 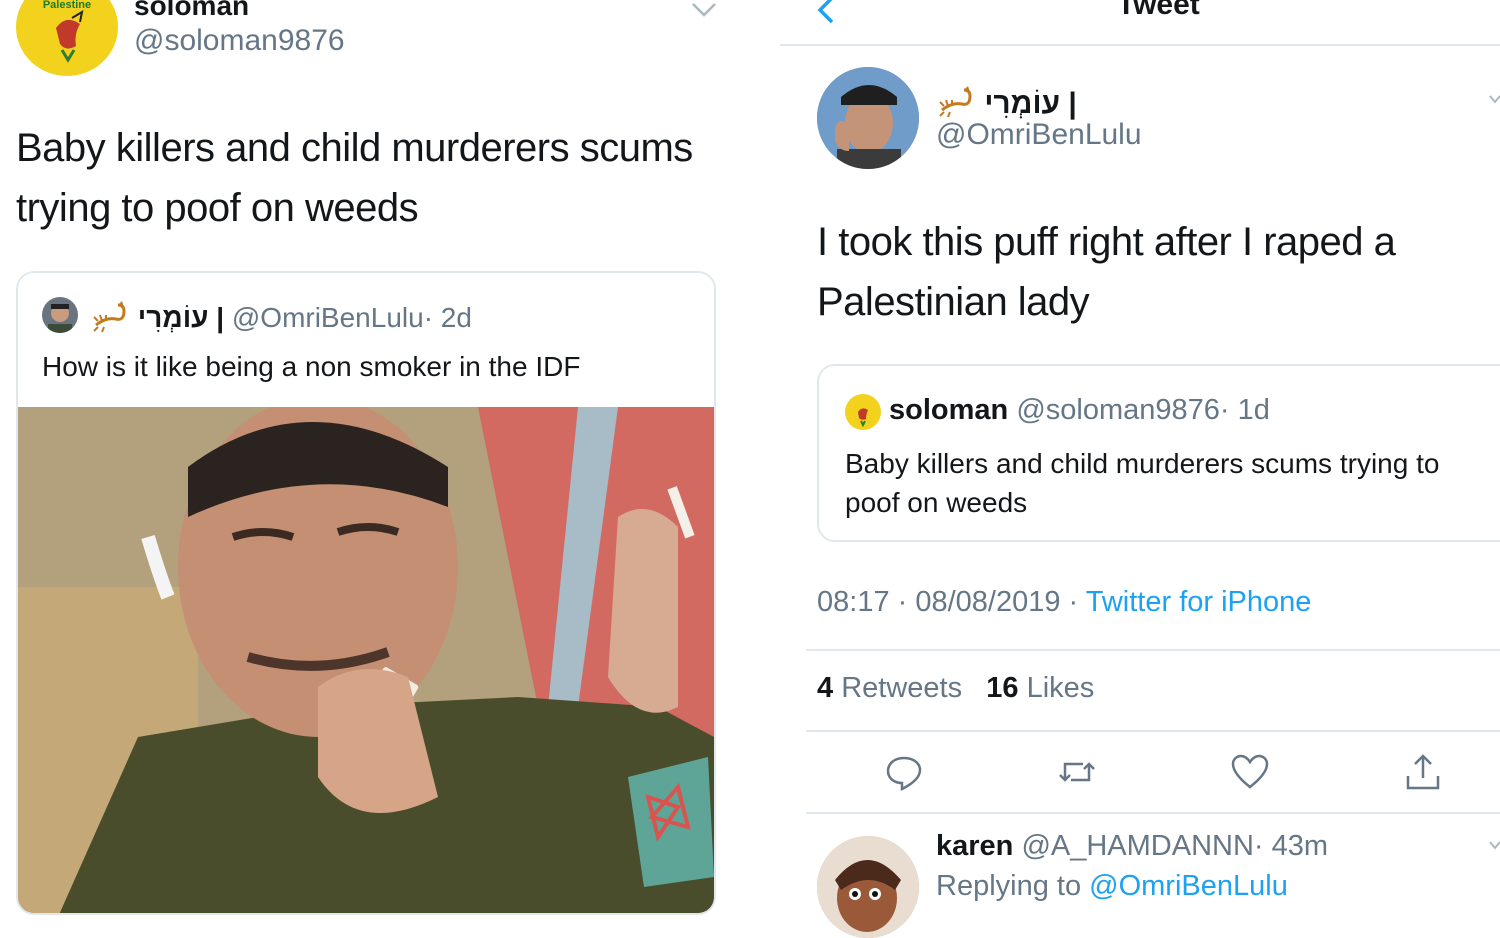 What do you see at coordinates (1060, 688) in the screenshot?
I see `likes-label: Likes` at bounding box center [1060, 688].